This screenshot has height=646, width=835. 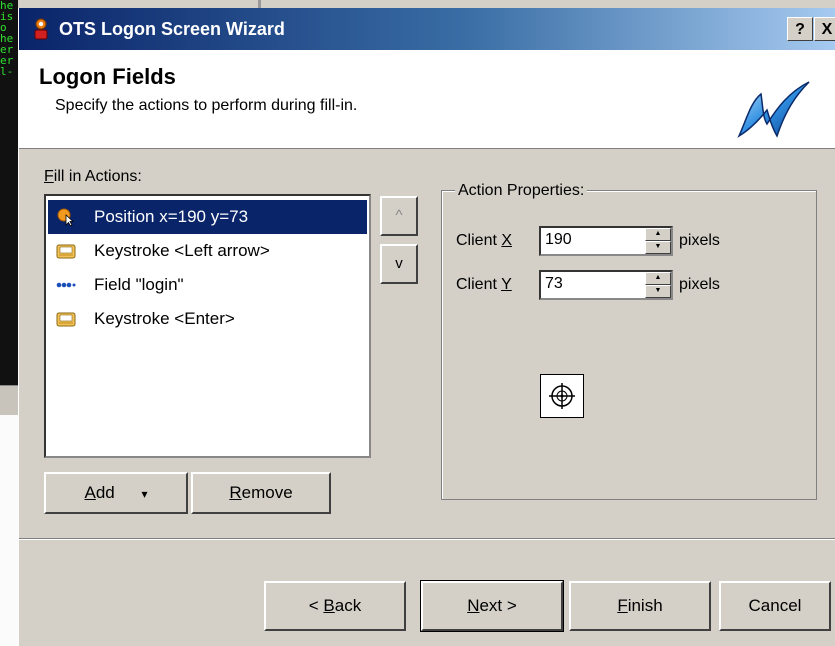 What do you see at coordinates (164, 318) in the screenshot?
I see `list-item-label: Keystroke <Enter>` at bounding box center [164, 318].